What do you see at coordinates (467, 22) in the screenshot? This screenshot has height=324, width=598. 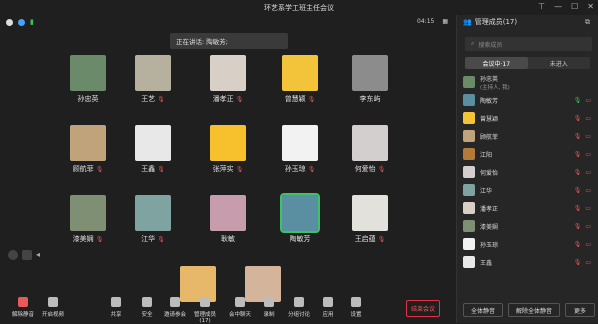 I see `people-icon: 👥` at bounding box center [467, 22].